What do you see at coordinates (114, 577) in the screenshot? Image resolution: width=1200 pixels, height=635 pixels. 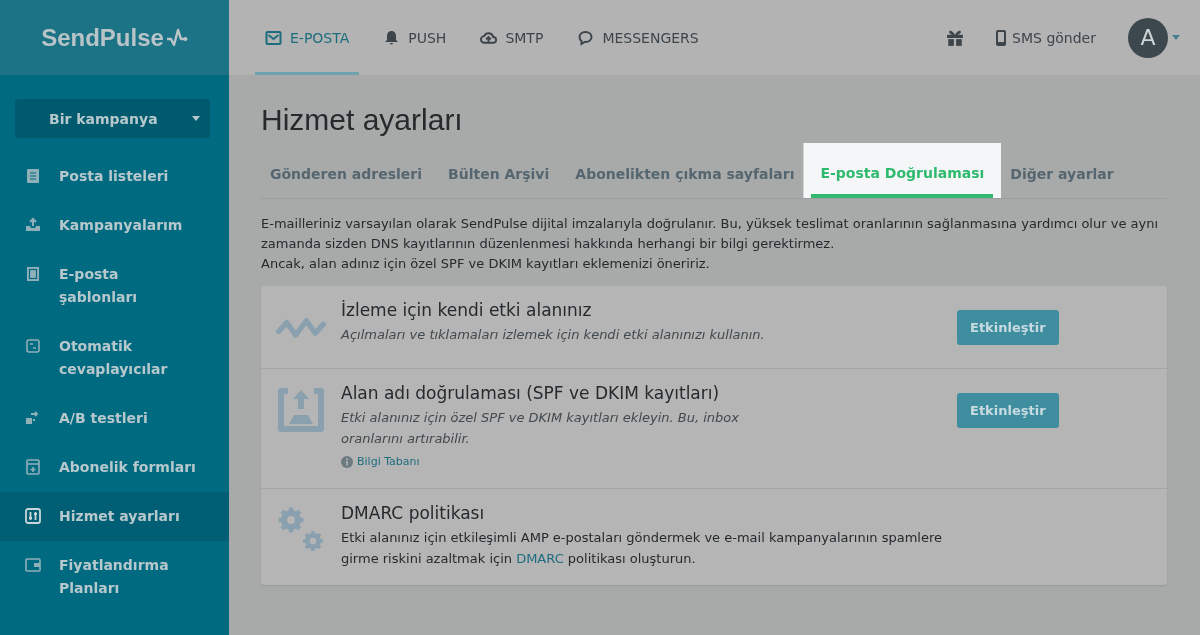 I see `sidebar-item: Fiyatlandırma Planları` at bounding box center [114, 577].